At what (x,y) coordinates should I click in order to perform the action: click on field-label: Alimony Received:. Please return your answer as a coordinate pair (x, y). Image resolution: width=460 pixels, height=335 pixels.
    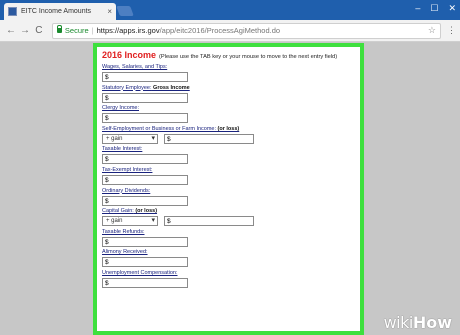
    Looking at the image, I should click on (228, 252).